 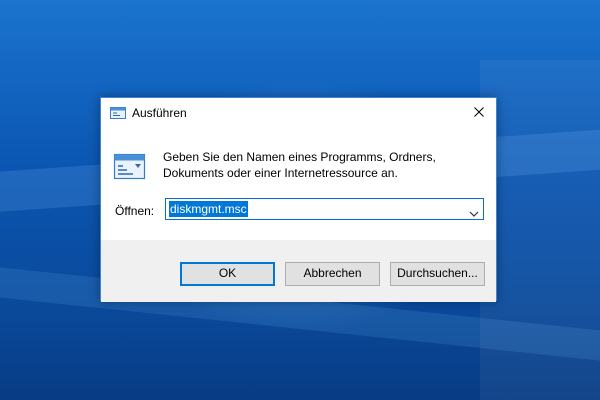 I want to click on open-input-value: diskmgmt.msc, so click(x=208, y=209).